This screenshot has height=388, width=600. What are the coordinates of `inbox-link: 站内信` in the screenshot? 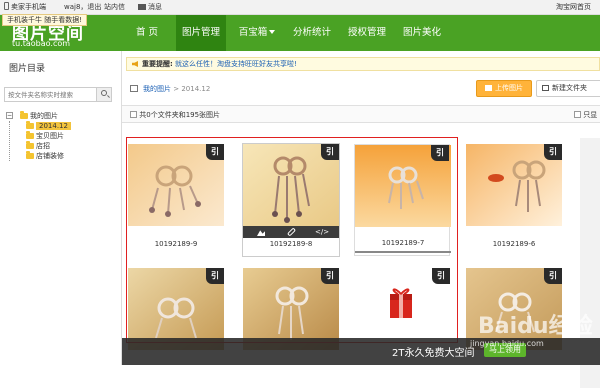 It's located at (114, 7).